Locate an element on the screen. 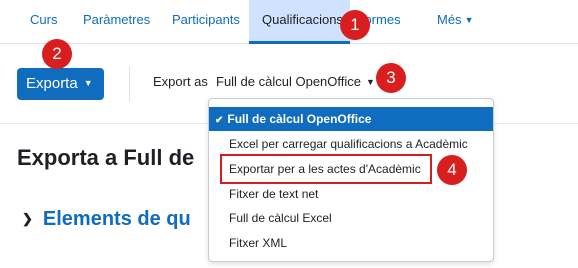 This screenshot has height=268, width=578. tab-label: Paràmetres is located at coordinates (117, 19).